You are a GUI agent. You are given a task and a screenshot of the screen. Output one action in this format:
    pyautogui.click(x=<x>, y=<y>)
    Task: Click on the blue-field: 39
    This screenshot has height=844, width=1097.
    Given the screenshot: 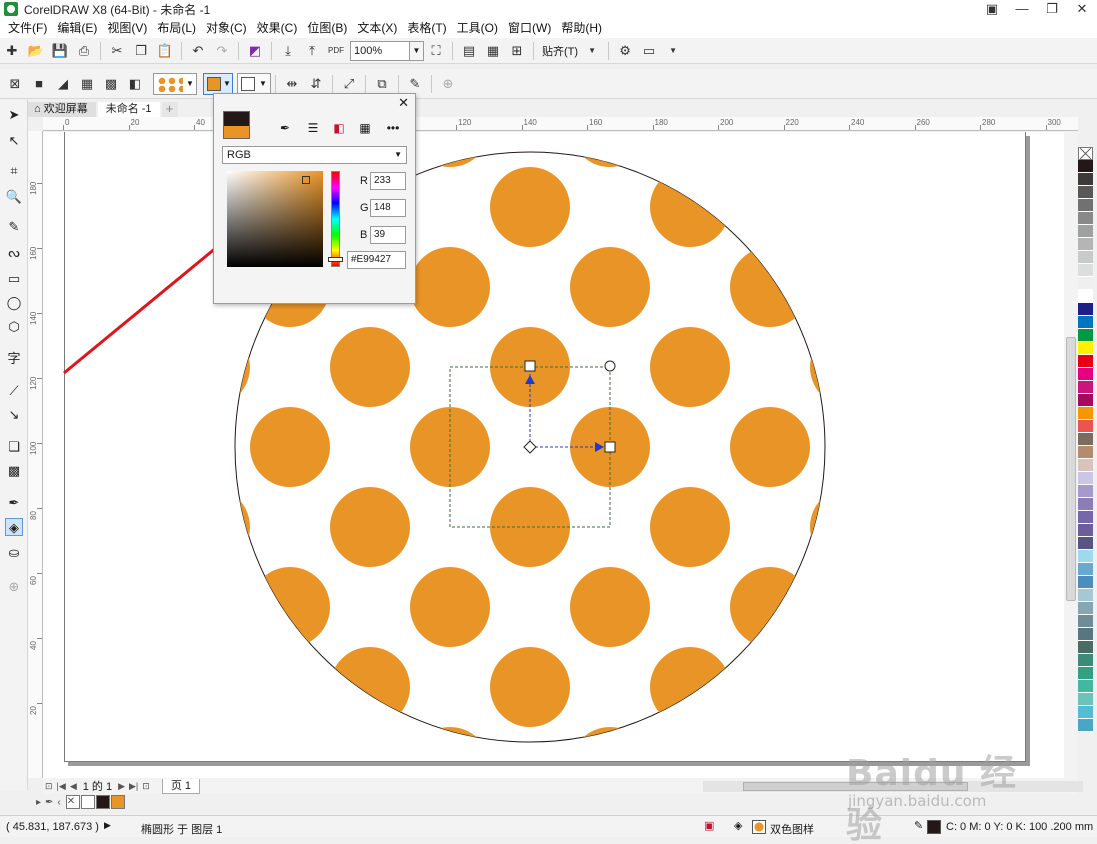 What is the action you would take?
    pyautogui.click(x=388, y=235)
    